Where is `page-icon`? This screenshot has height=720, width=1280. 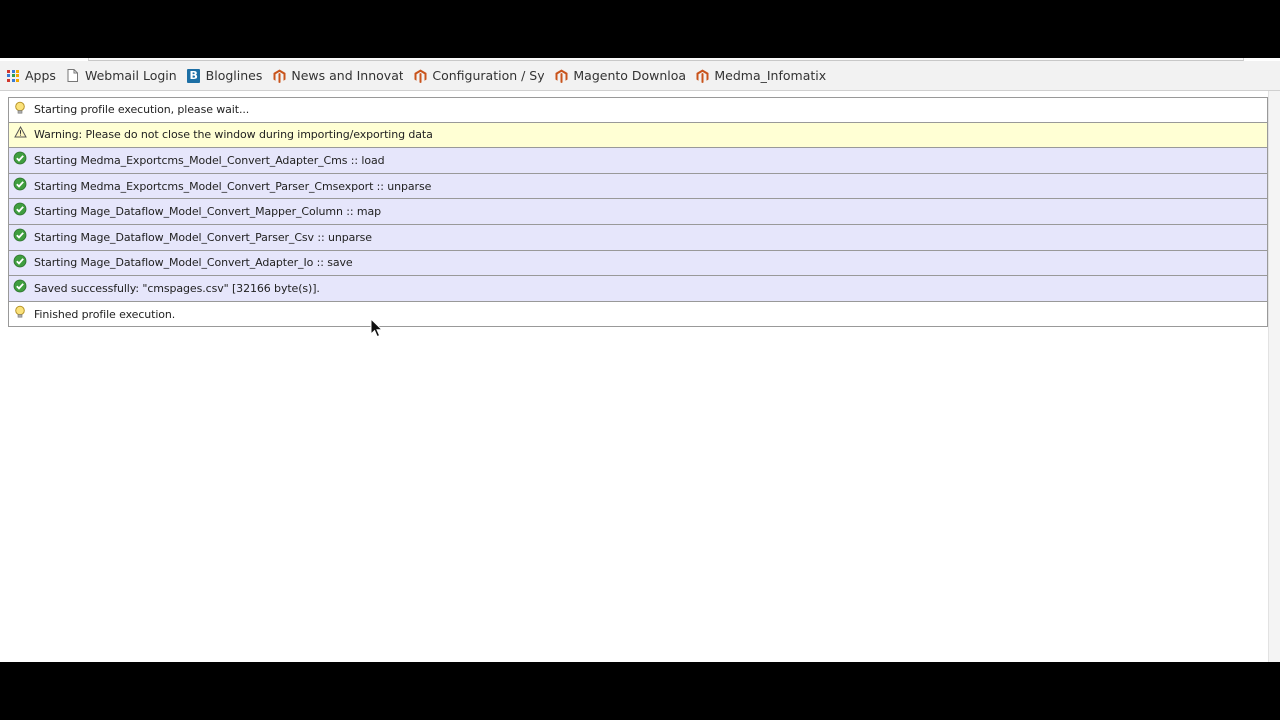
page-icon is located at coordinates (73, 76).